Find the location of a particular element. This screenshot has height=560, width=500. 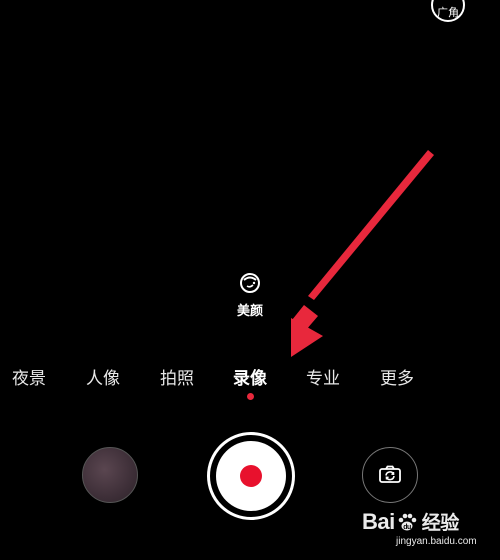

mode-selector: 夜景 人像 拍照 录像 专业 更多 is located at coordinates (250, 376).